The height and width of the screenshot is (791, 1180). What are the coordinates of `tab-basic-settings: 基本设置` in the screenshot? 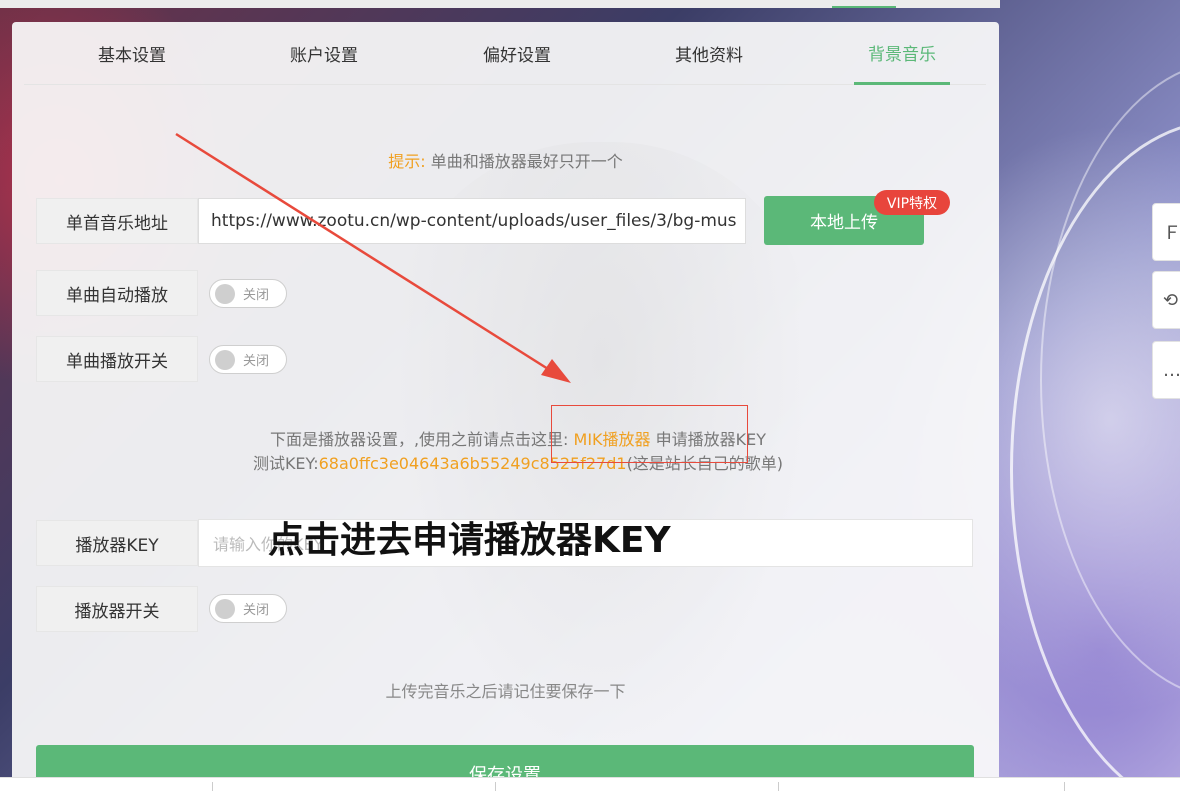 It's located at (132, 53).